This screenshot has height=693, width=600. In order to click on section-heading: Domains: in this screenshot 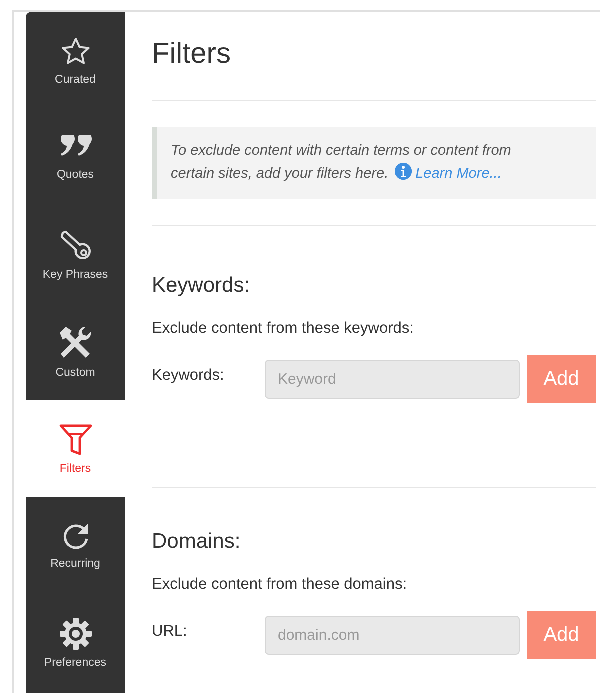, I will do `click(197, 542)`.